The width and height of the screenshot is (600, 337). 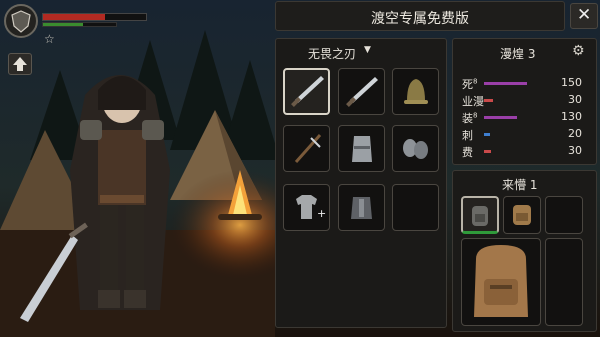 I want to click on star-icon: ☆, so click(x=49, y=39).